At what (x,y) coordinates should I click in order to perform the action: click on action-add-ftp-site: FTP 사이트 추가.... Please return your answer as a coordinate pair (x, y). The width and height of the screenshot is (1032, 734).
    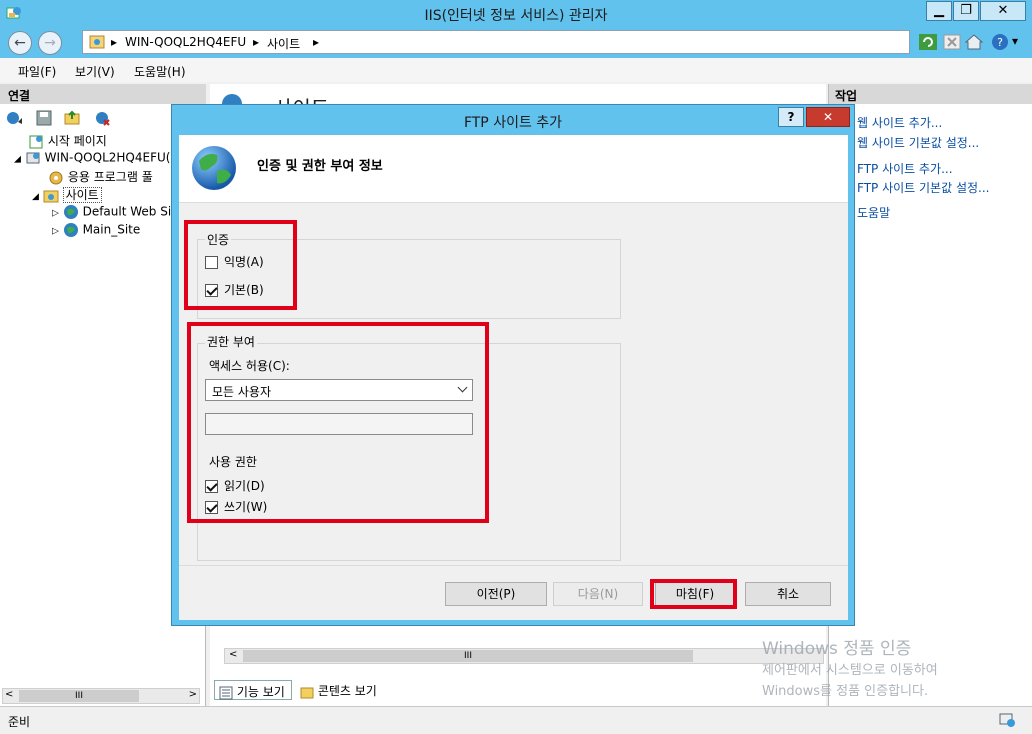
    Looking at the image, I should click on (905, 168).